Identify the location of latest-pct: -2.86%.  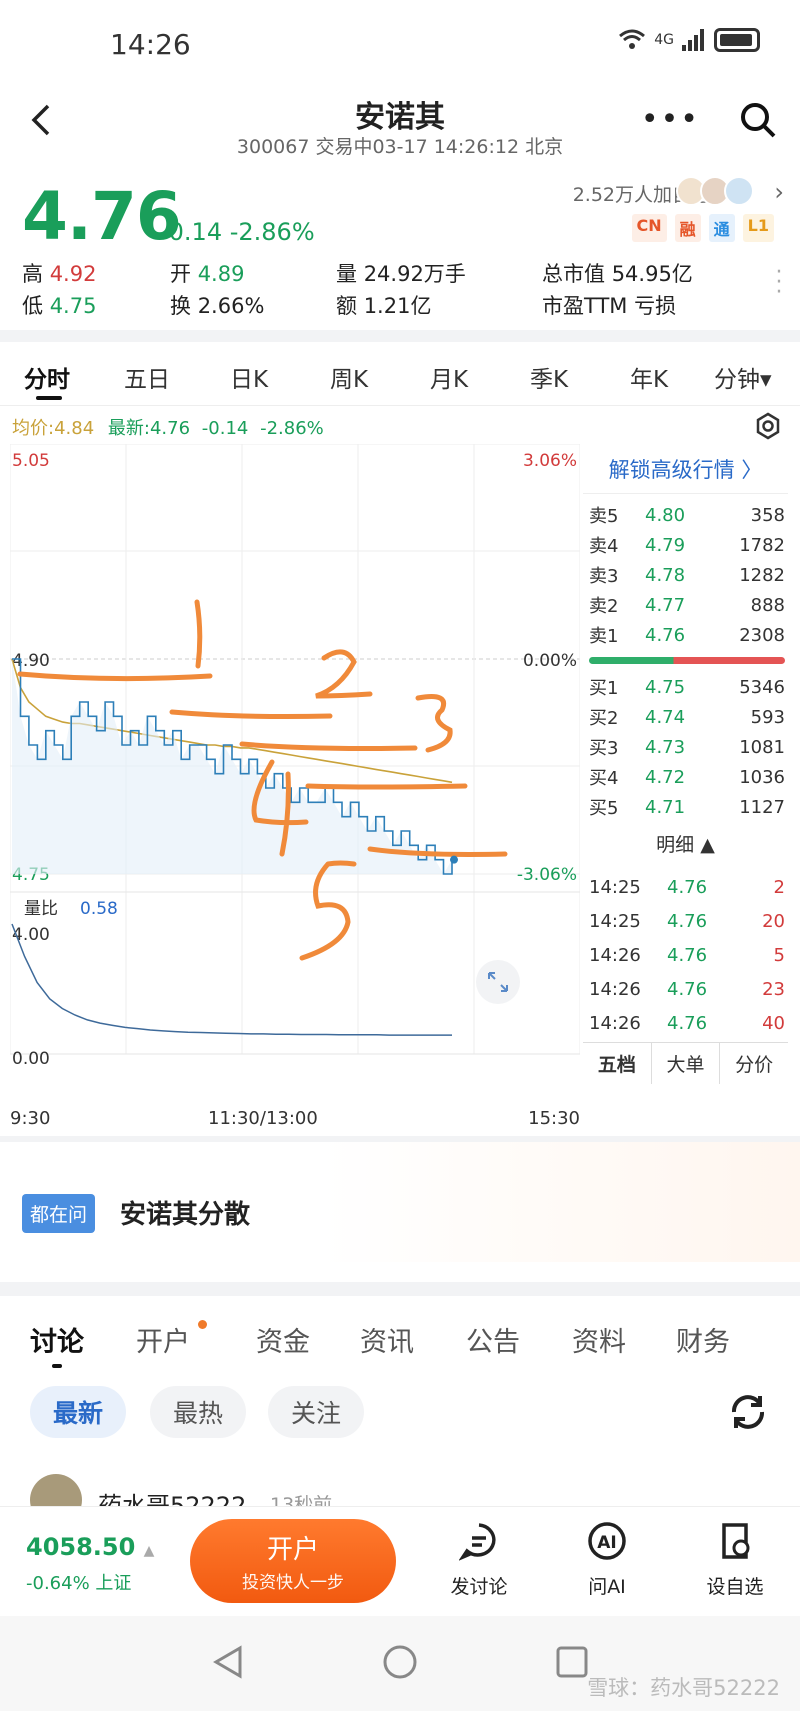
(292, 428).